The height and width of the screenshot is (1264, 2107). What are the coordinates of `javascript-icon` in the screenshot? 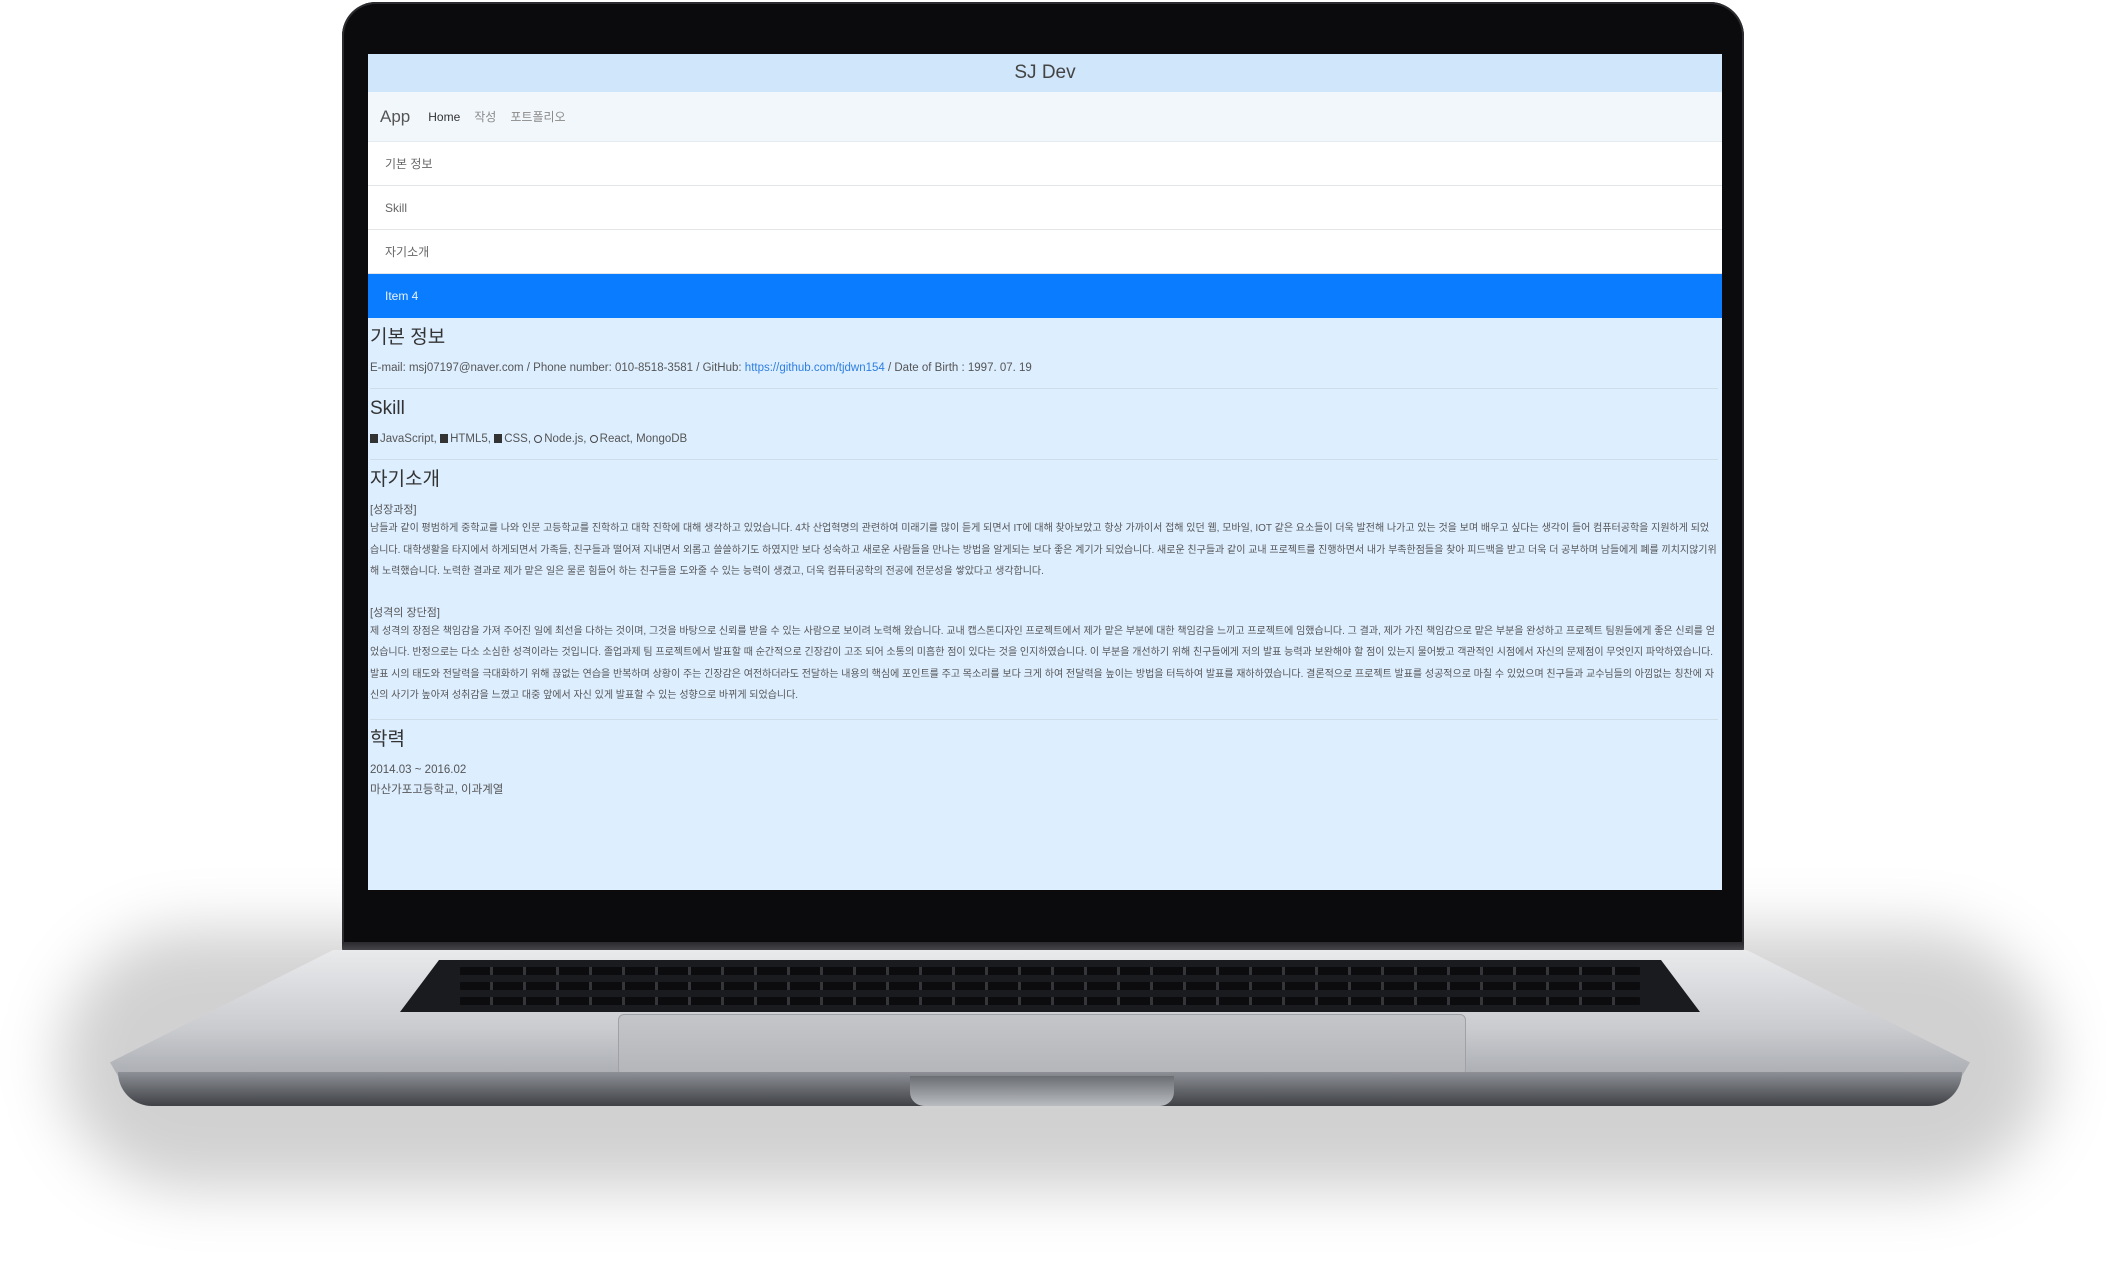 It's located at (374, 438).